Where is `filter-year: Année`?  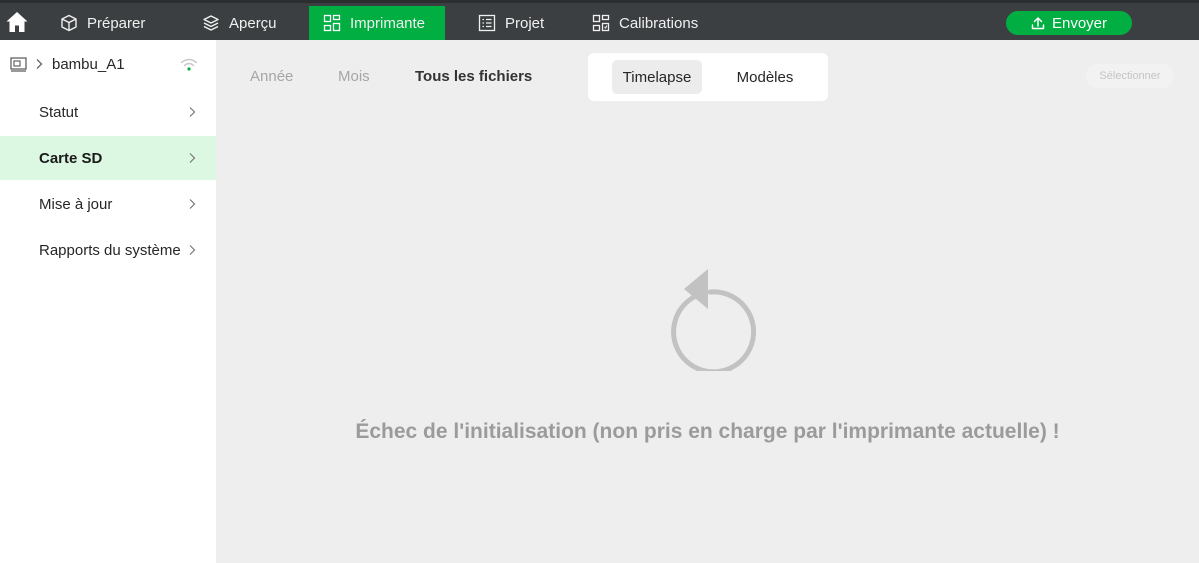
filter-year: Année is located at coordinates (271, 76).